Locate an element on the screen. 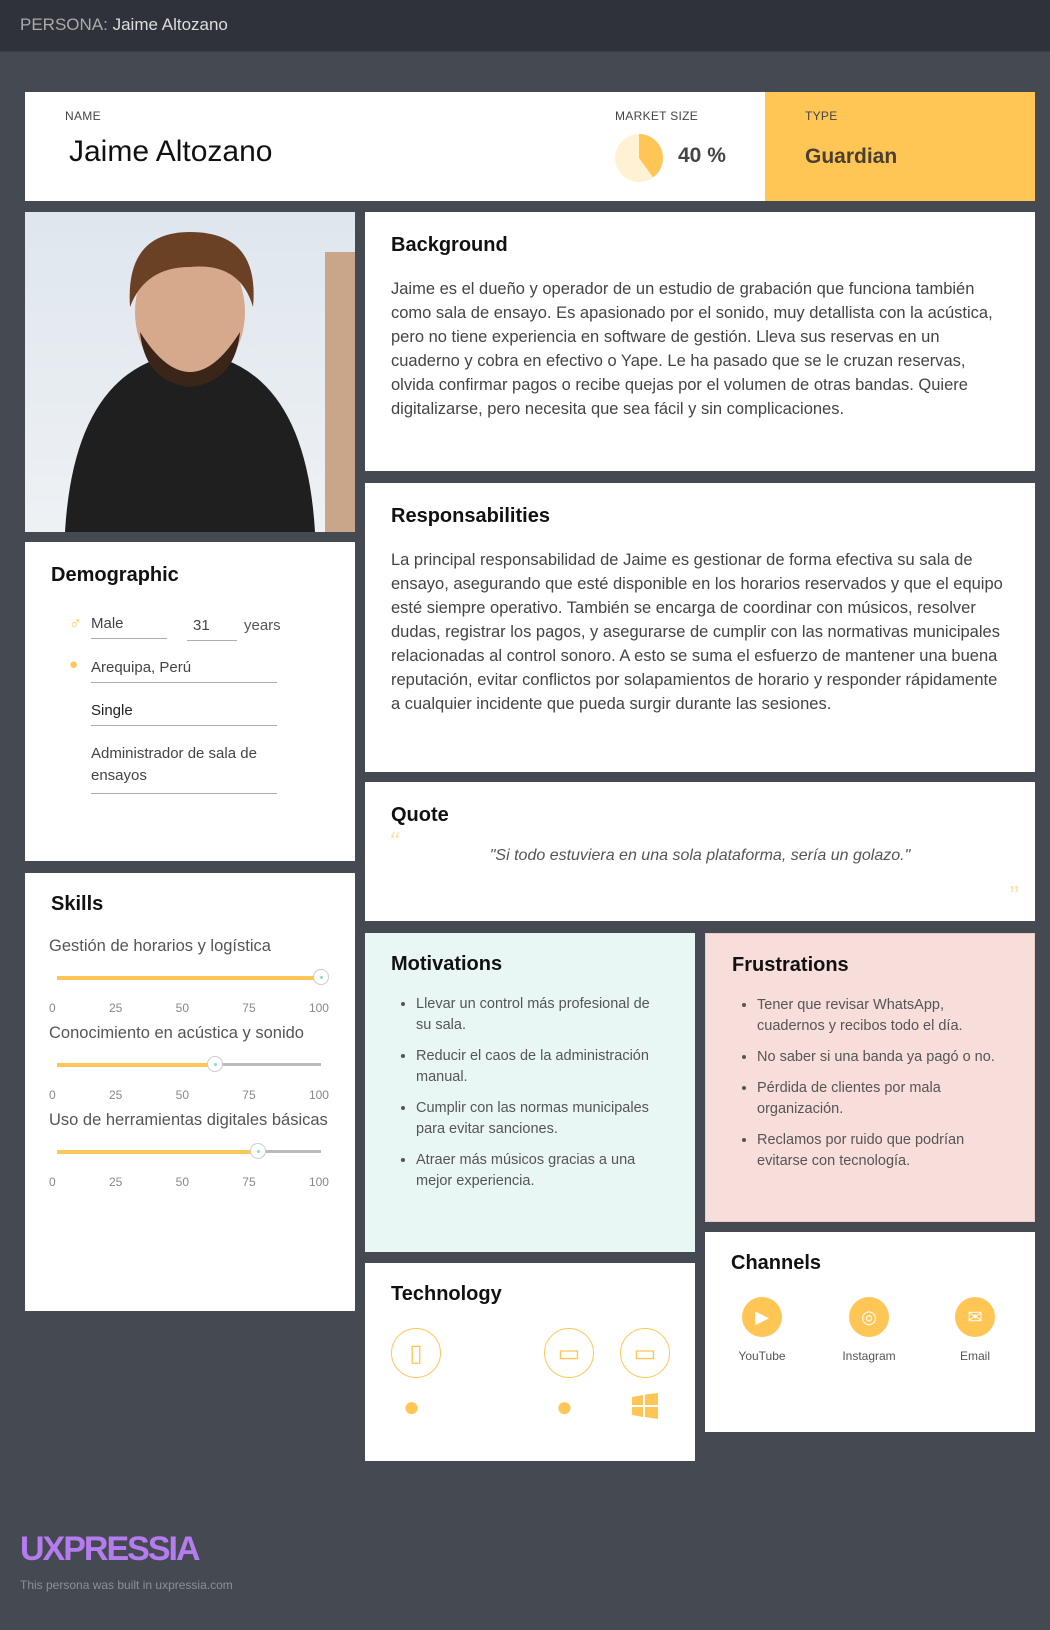 The height and width of the screenshot is (1630, 1050). skill-label: Uso de herramientas digitales básicas is located at coordinates (188, 1120).